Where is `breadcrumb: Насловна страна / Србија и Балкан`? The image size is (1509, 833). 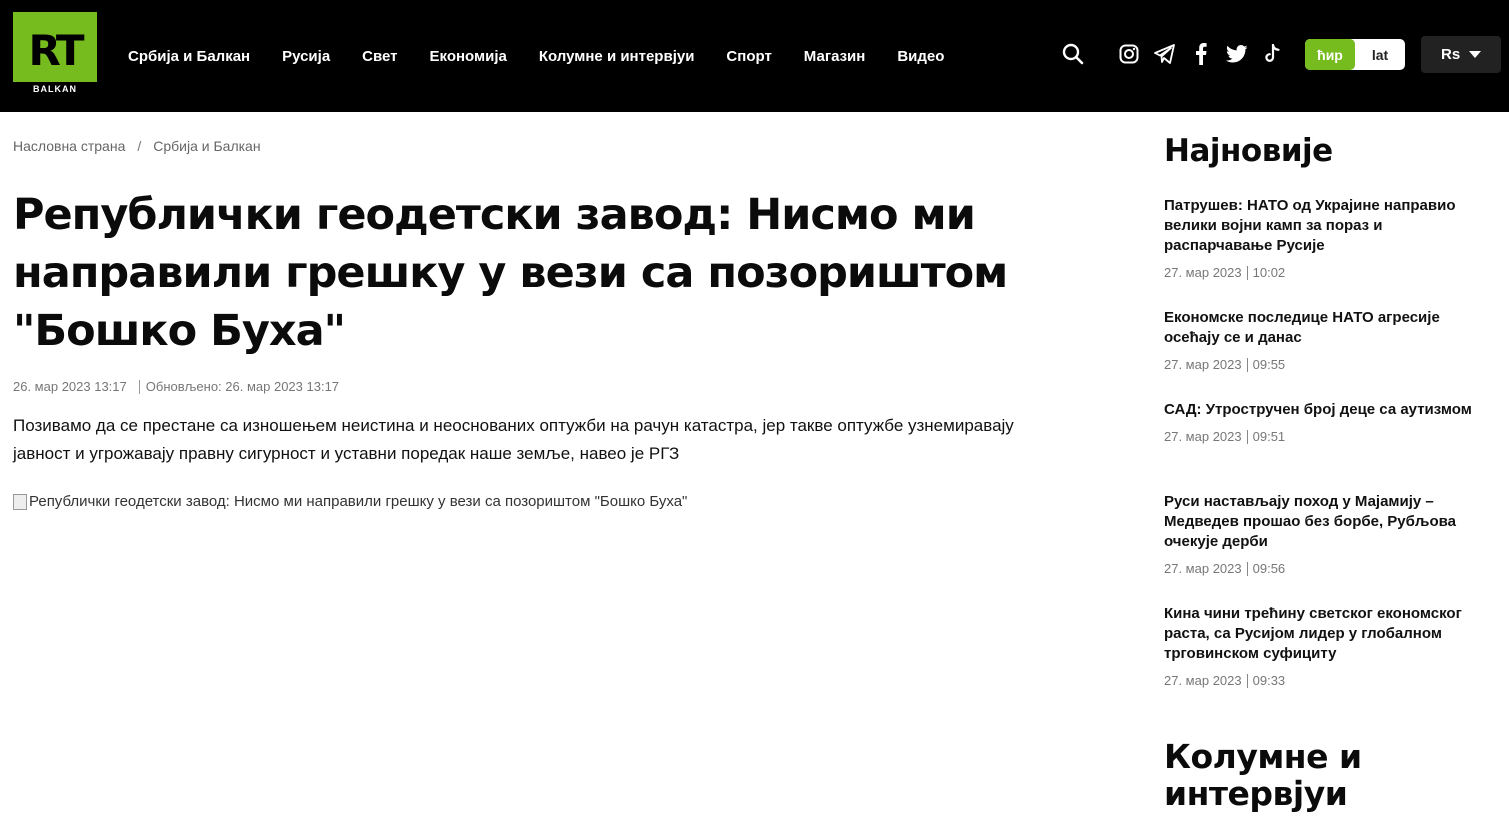 breadcrumb: Насловна страна / Србија и Балкан is located at coordinates (137, 146).